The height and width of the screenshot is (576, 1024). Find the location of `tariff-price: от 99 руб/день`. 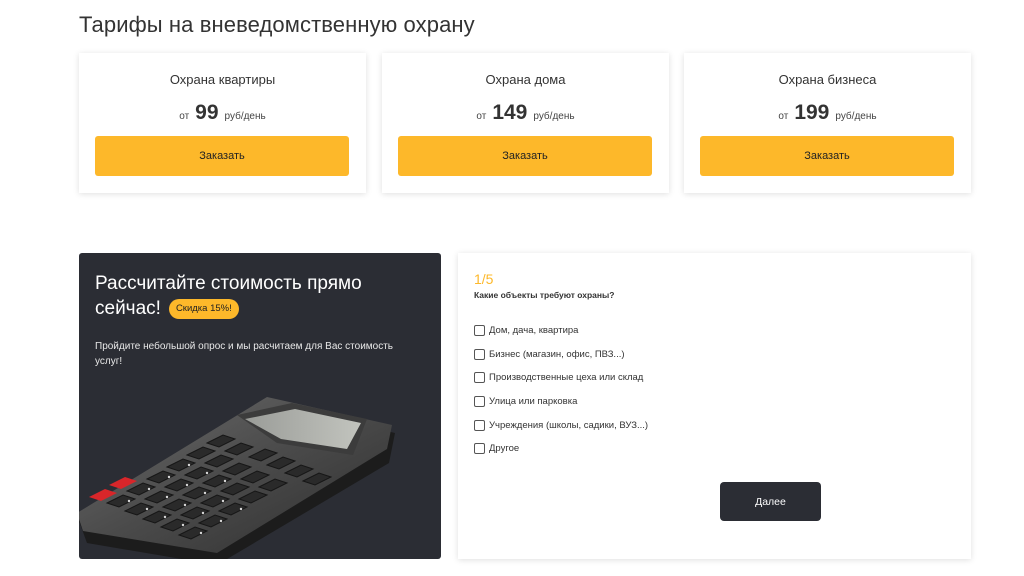

tariff-price: от 99 руб/день is located at coordinates (222, 113).